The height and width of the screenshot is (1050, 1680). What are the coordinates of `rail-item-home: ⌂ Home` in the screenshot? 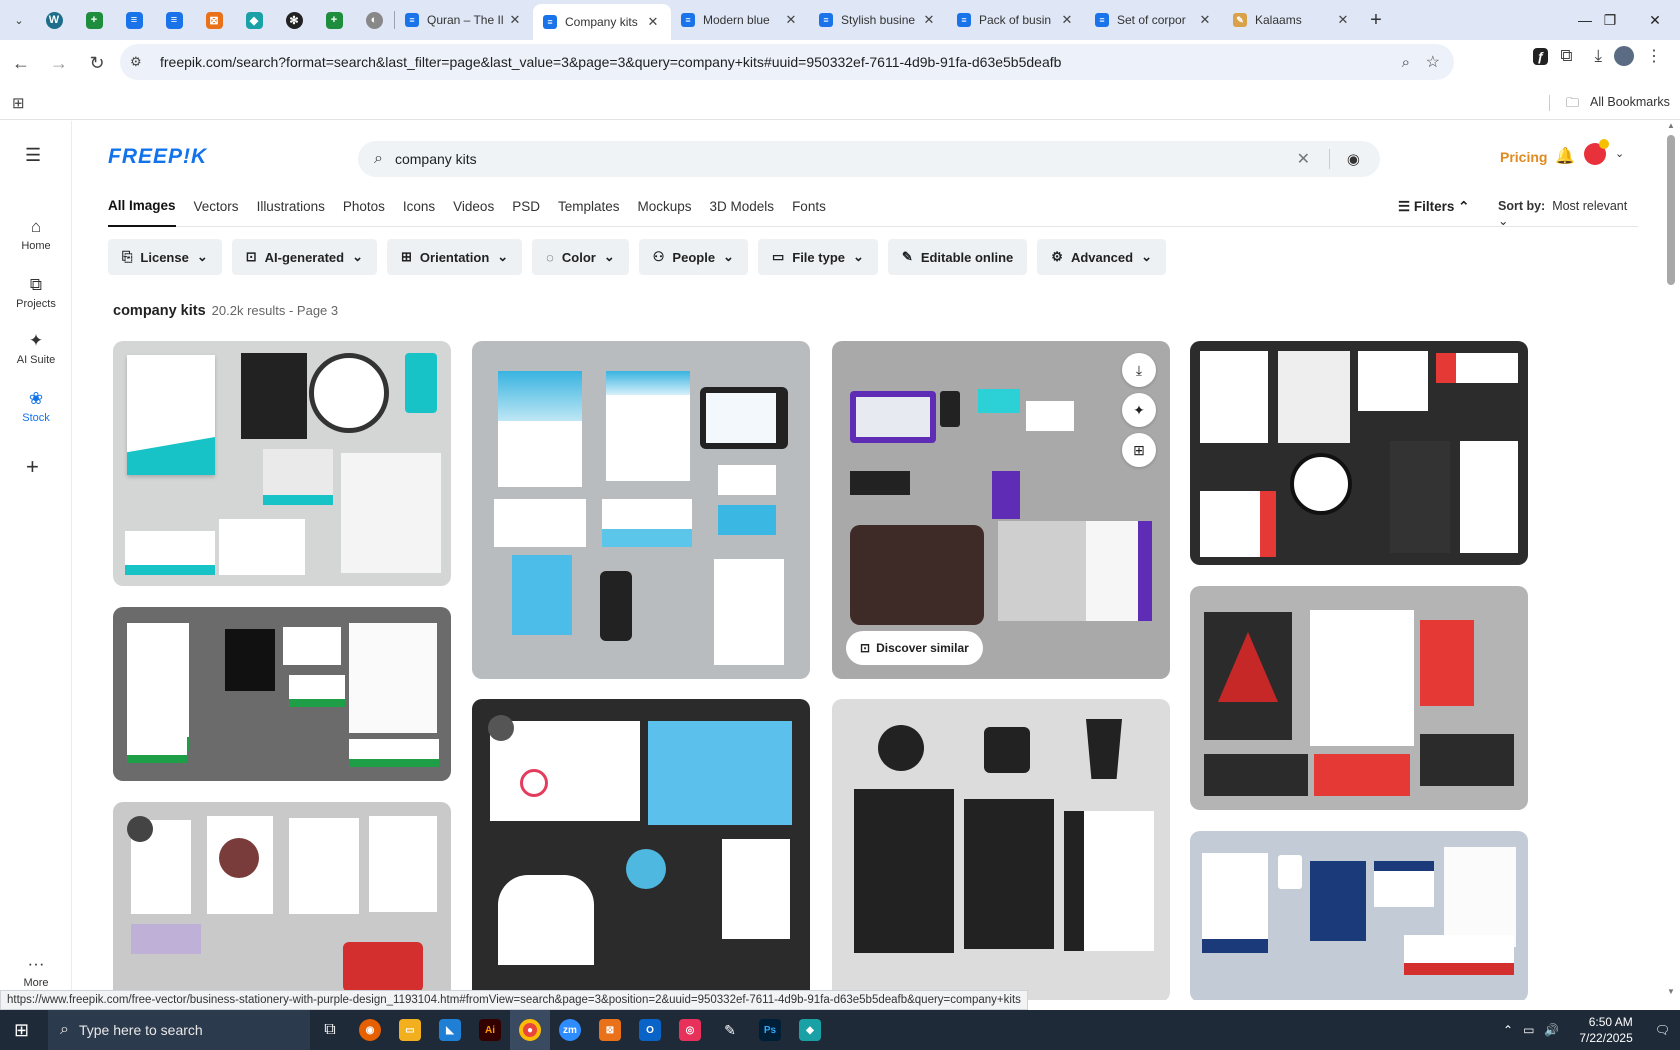 It's located at (36, 234).